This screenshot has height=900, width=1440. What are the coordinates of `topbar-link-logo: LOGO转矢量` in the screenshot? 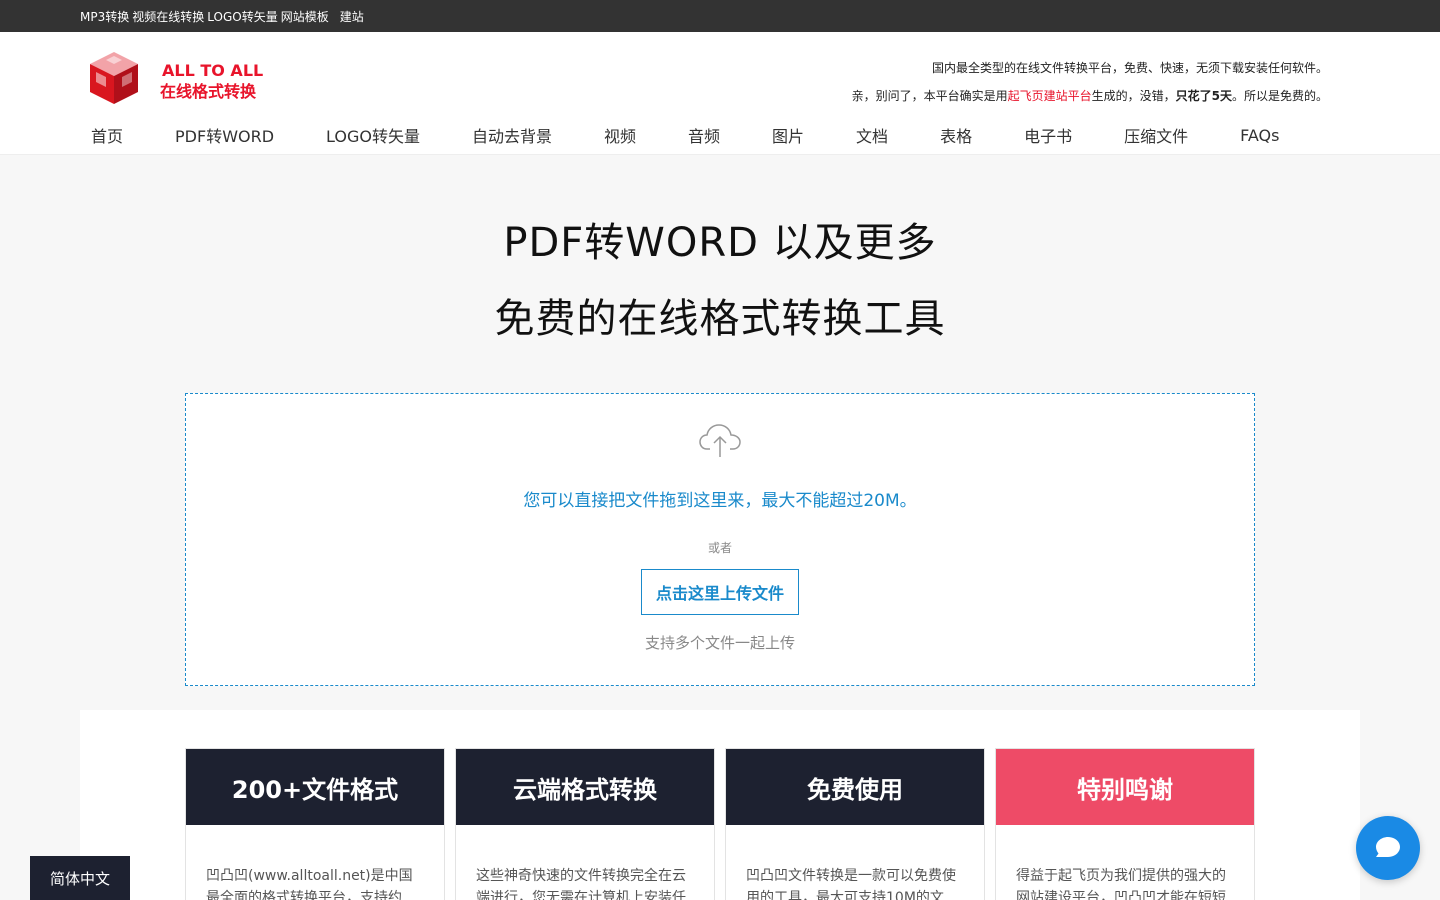 It's located at (242, 16).